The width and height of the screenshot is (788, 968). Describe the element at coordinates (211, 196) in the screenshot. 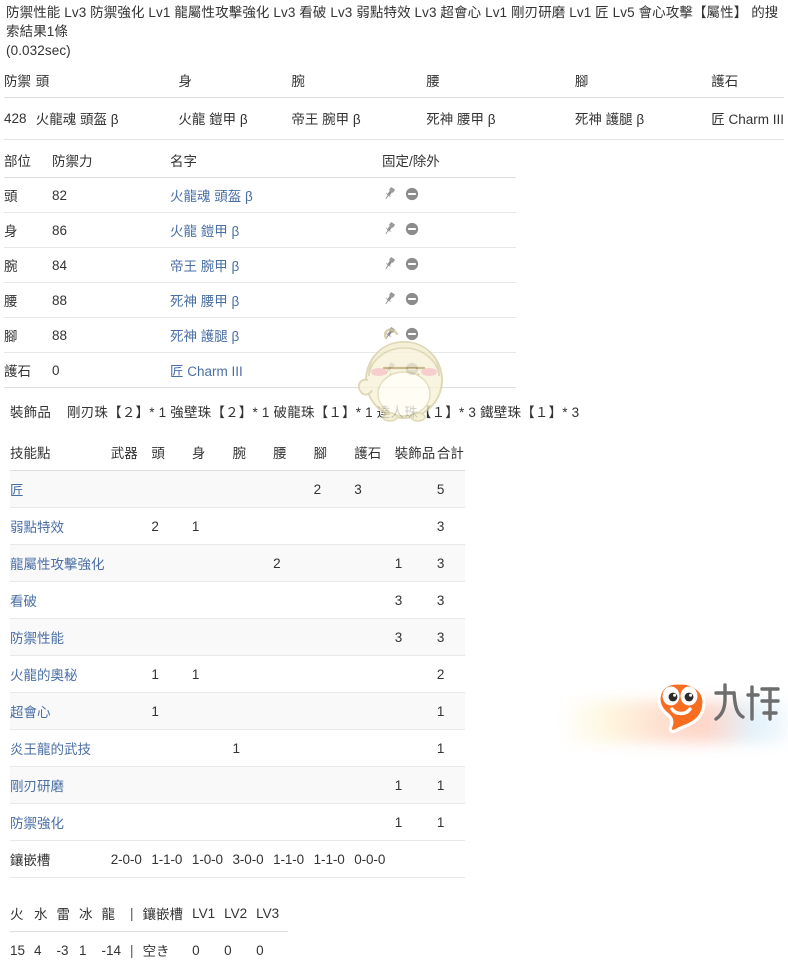

I see `piece-name-link: 火龍魂 頭盔 β` at that location.